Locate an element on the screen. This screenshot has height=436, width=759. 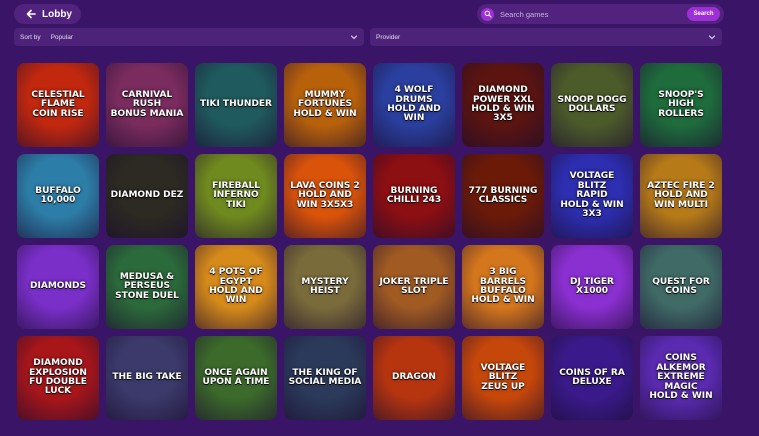
game-title: The King of Social Media is located at coordinates (325, 377).